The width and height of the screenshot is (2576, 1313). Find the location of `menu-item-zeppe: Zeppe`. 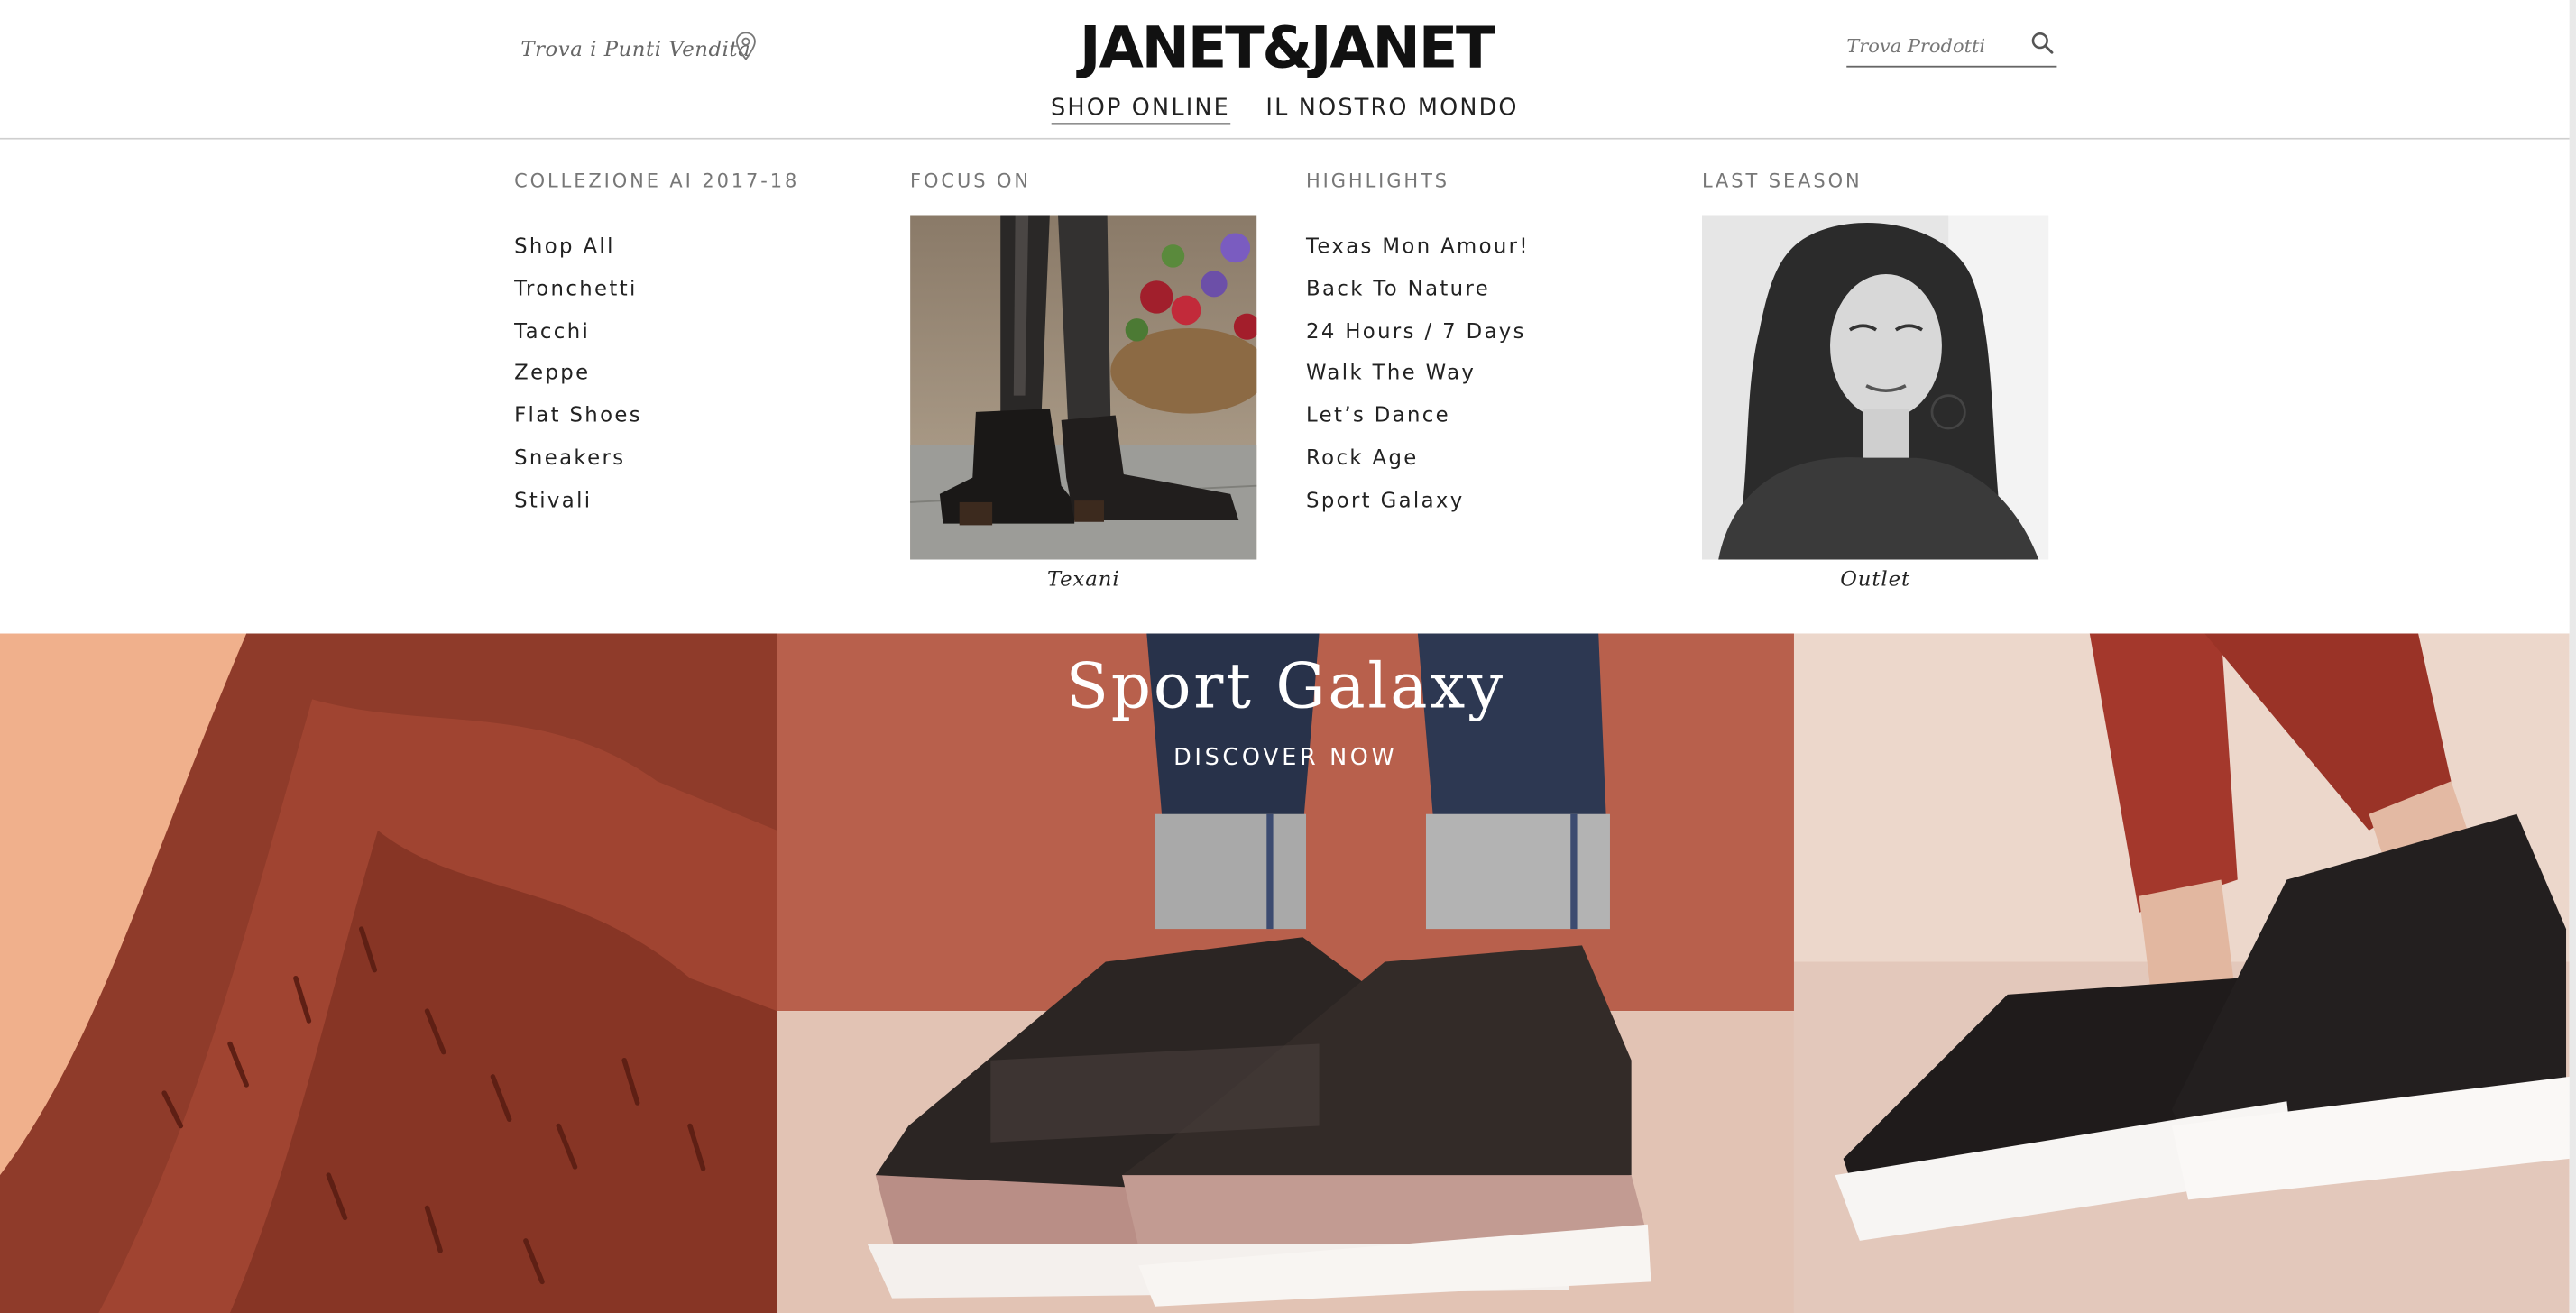

menu-item-zeppe: Zeppe is located at coordinates (578, 373).